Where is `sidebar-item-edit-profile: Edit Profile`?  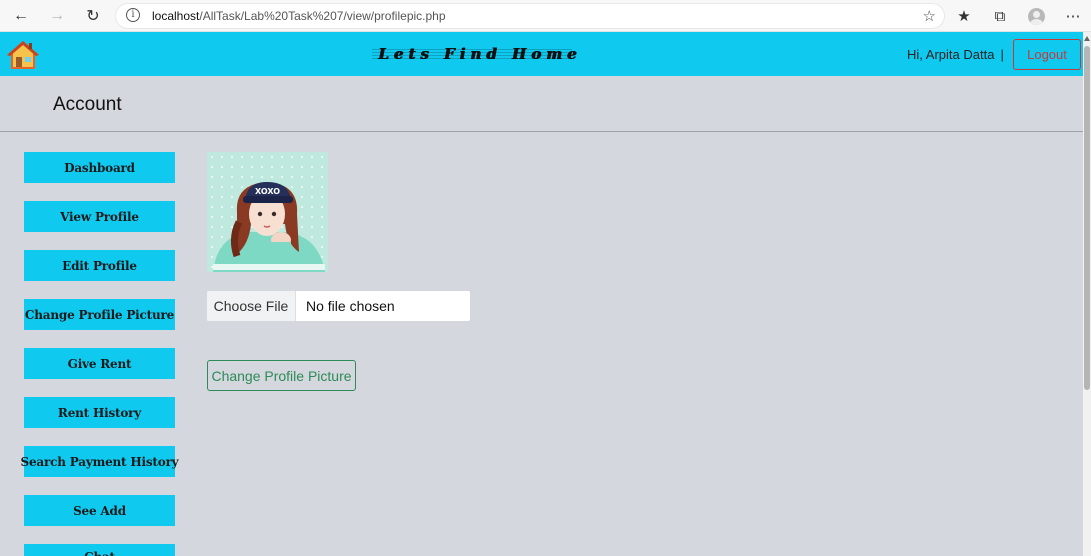
sidebar-item-edit-profile: Edit Profile is located at coordinates (99, 265).